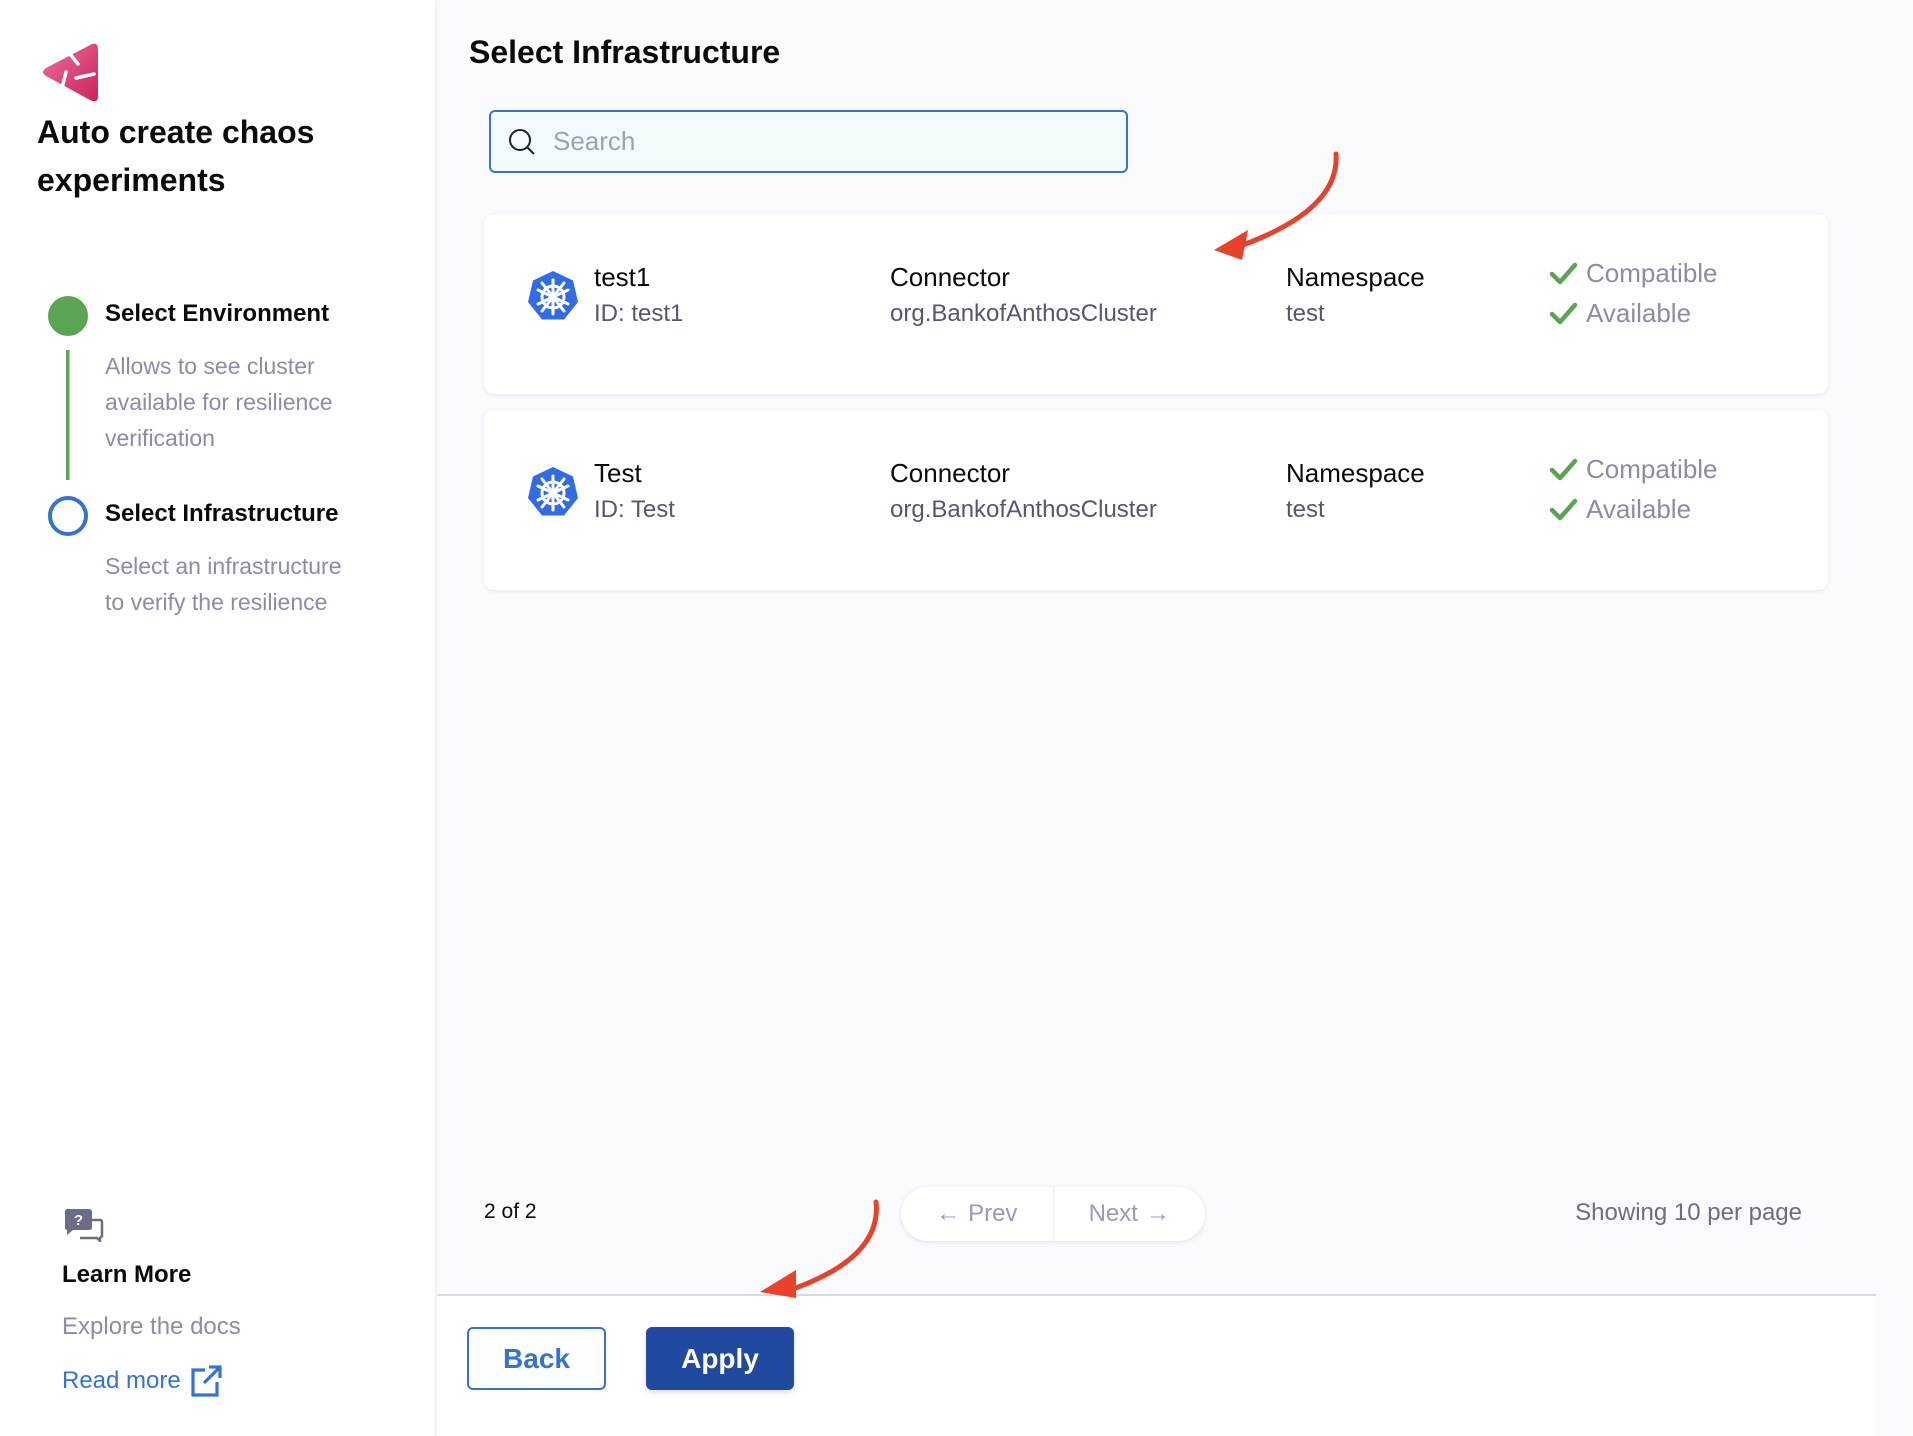 This screenshot has width=1913, height=1436. I want to click on chaos-logo-icon, so click(70, 72).